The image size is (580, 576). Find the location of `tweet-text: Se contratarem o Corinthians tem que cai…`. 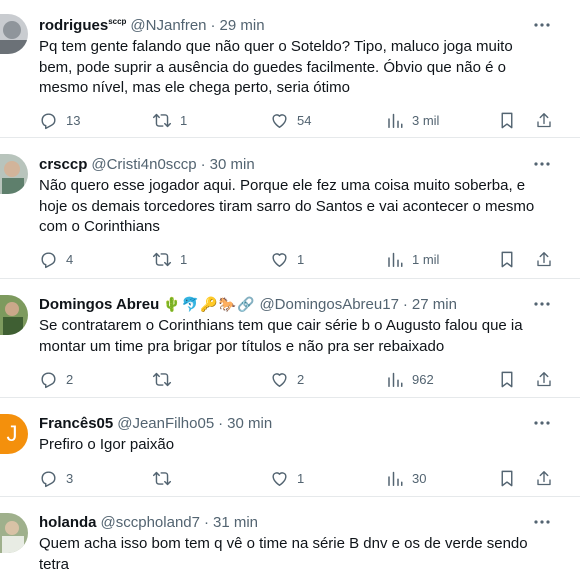

tweet-text: Se contratarem o Corinthians tem que cai… is located at coordinates (281, 336).